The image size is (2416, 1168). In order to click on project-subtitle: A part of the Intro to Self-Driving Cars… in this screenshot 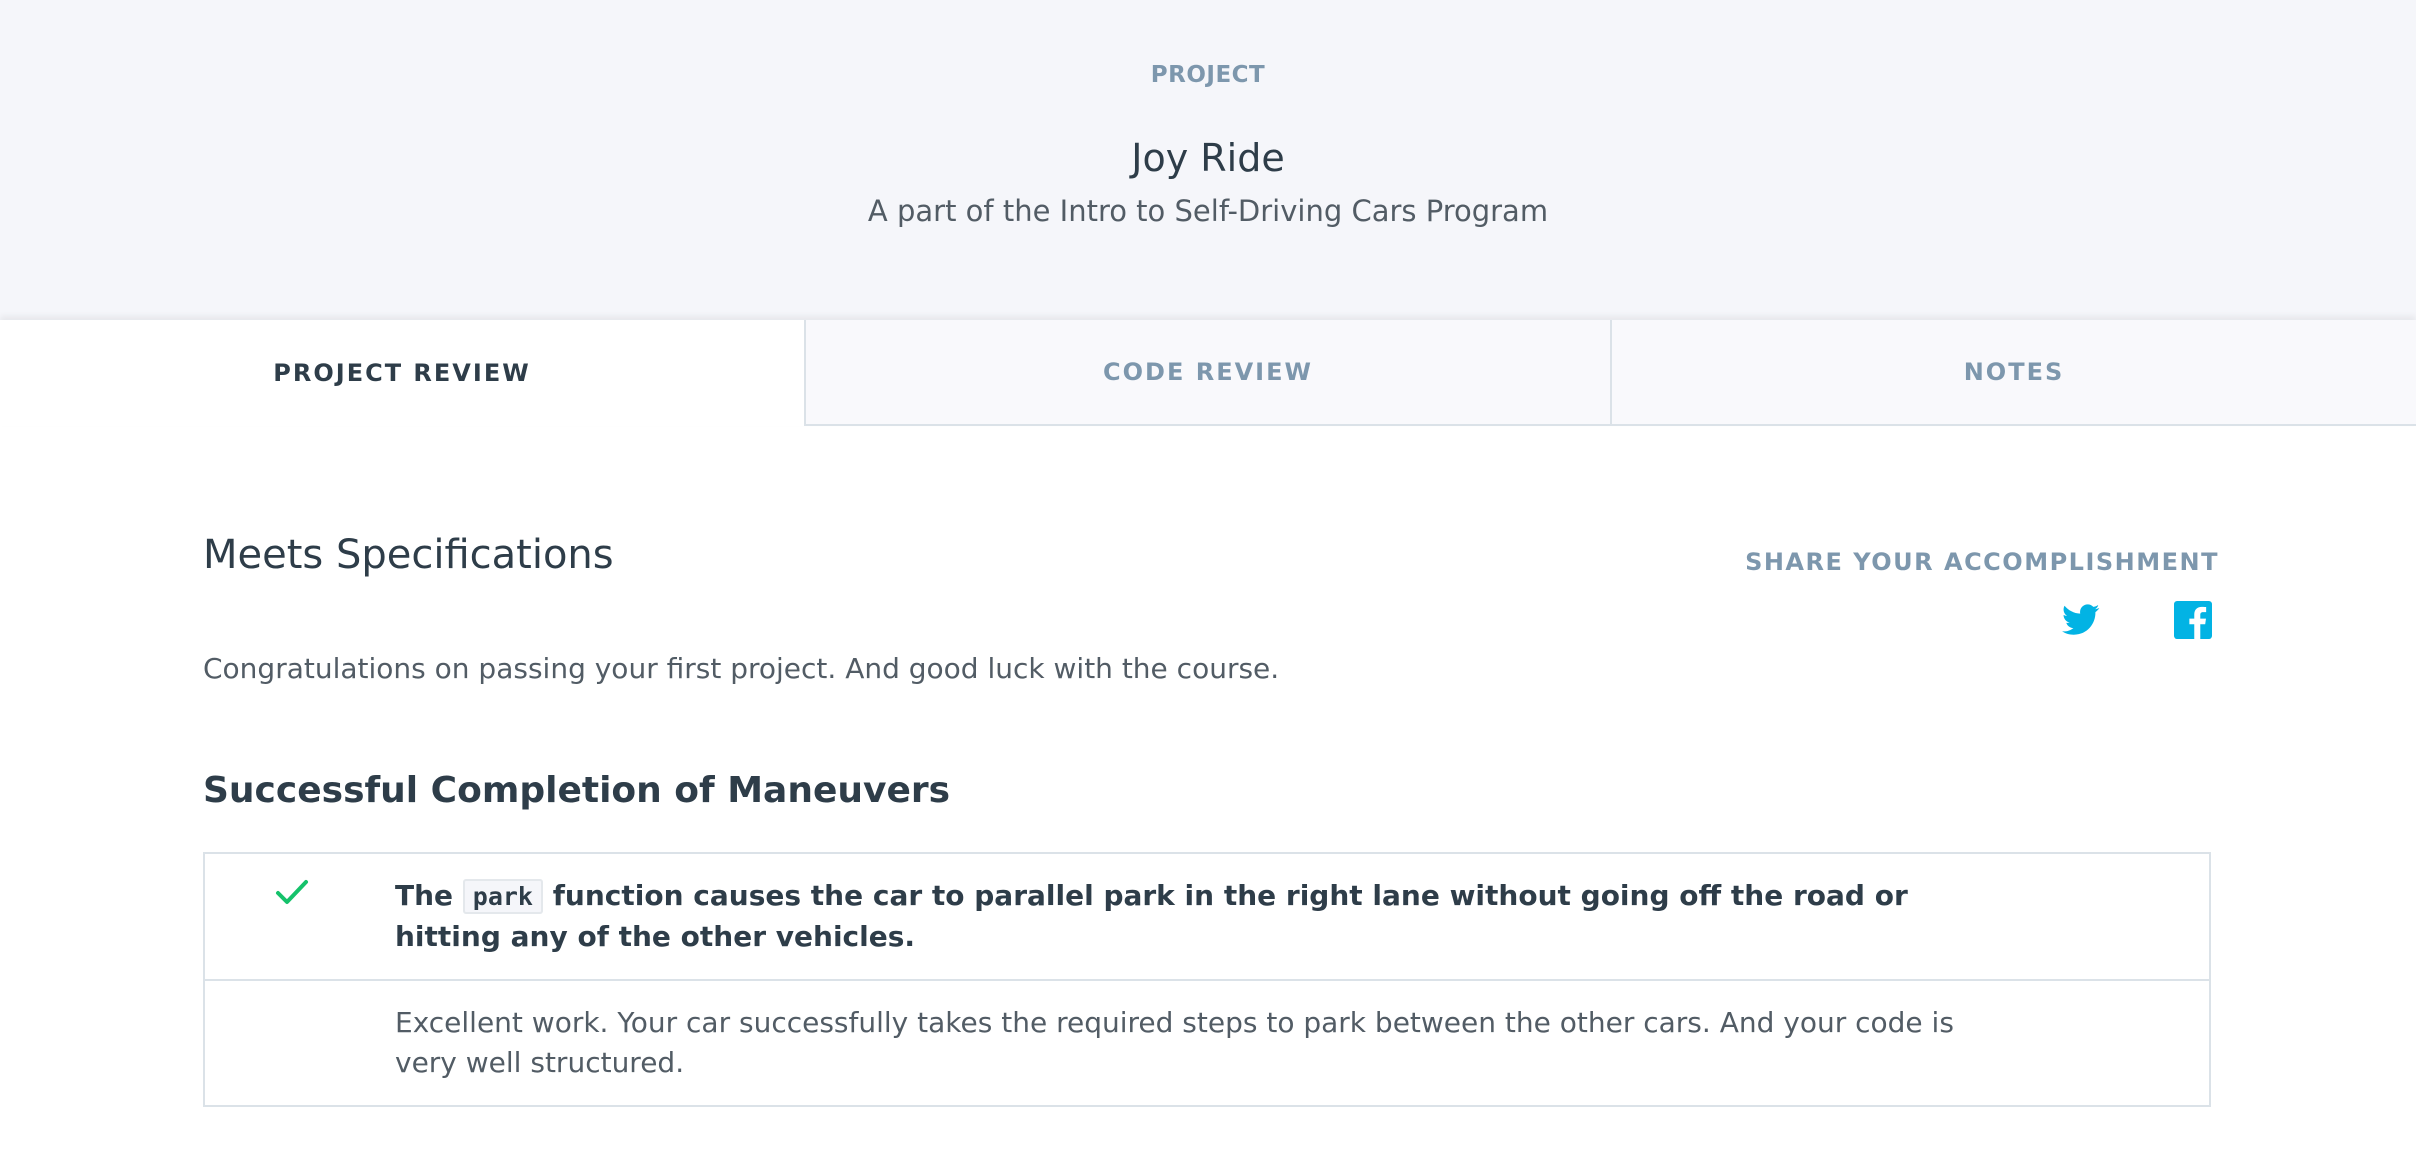, I will do `click(1208, 211)`.